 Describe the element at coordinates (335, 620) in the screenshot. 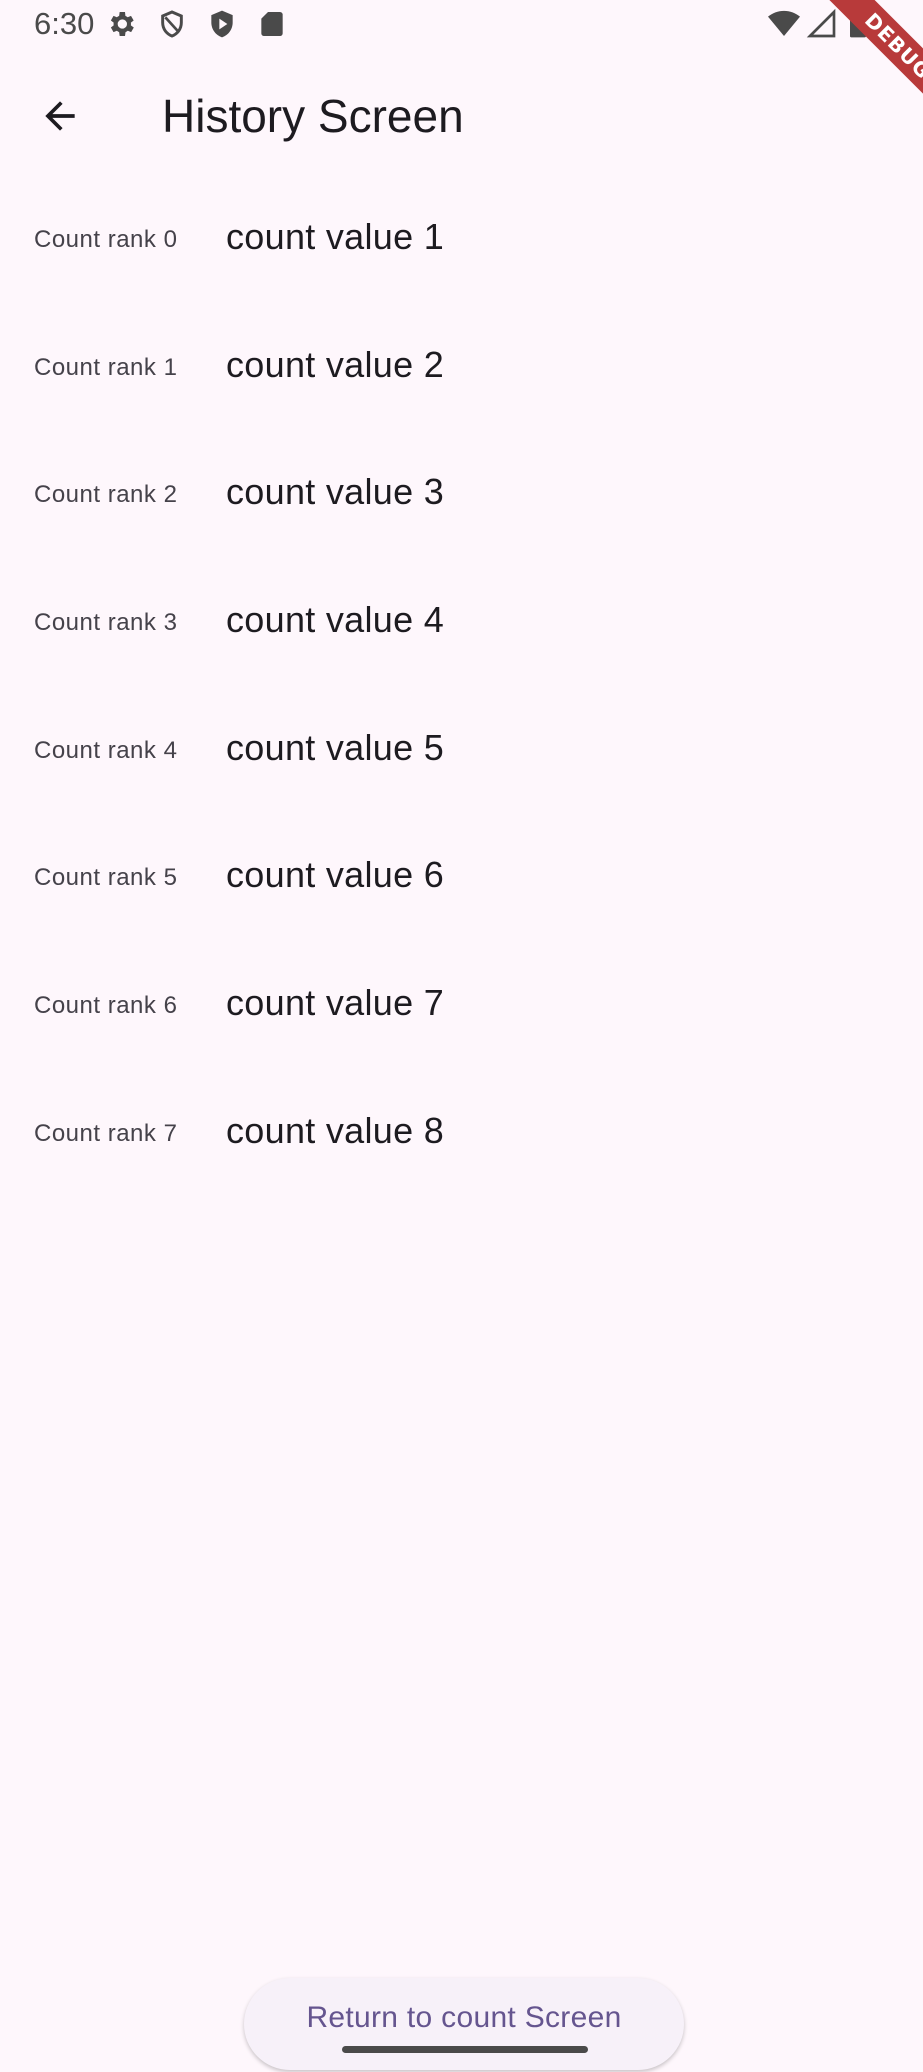

I see `value-label: count value 4` at that location.